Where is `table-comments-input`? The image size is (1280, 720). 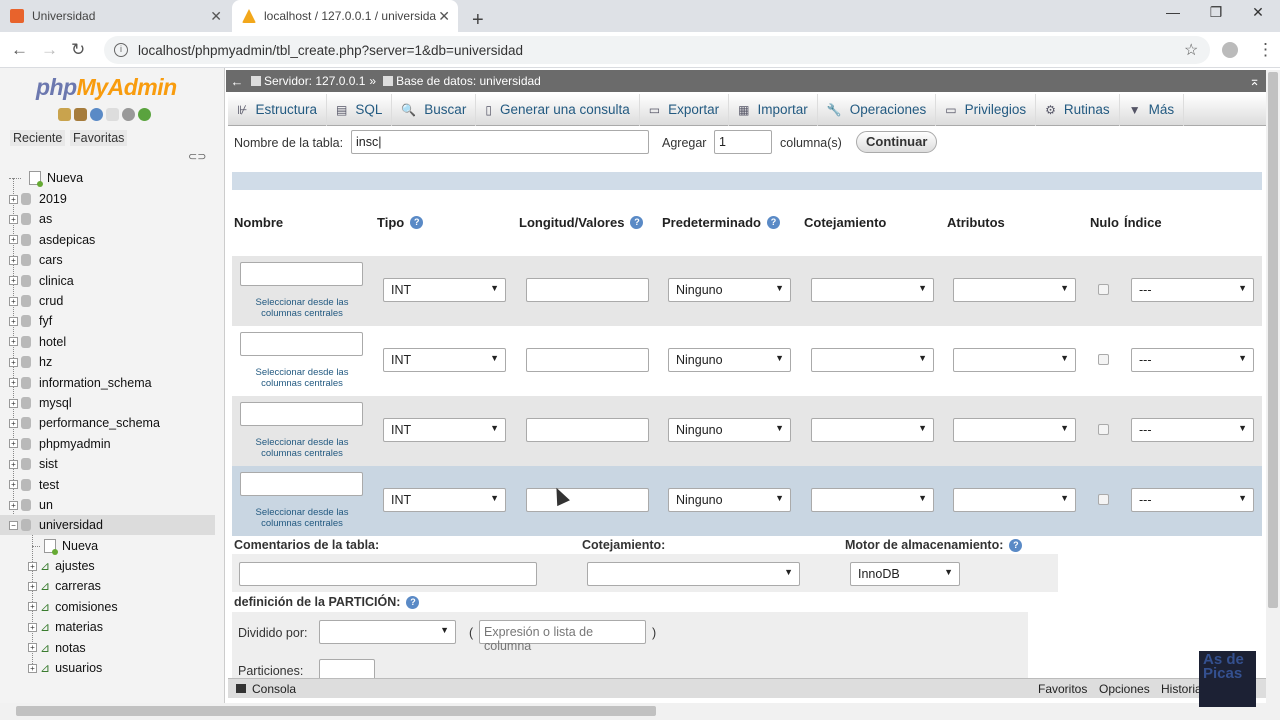 table-comments-input is located at coordinates (388, 574).